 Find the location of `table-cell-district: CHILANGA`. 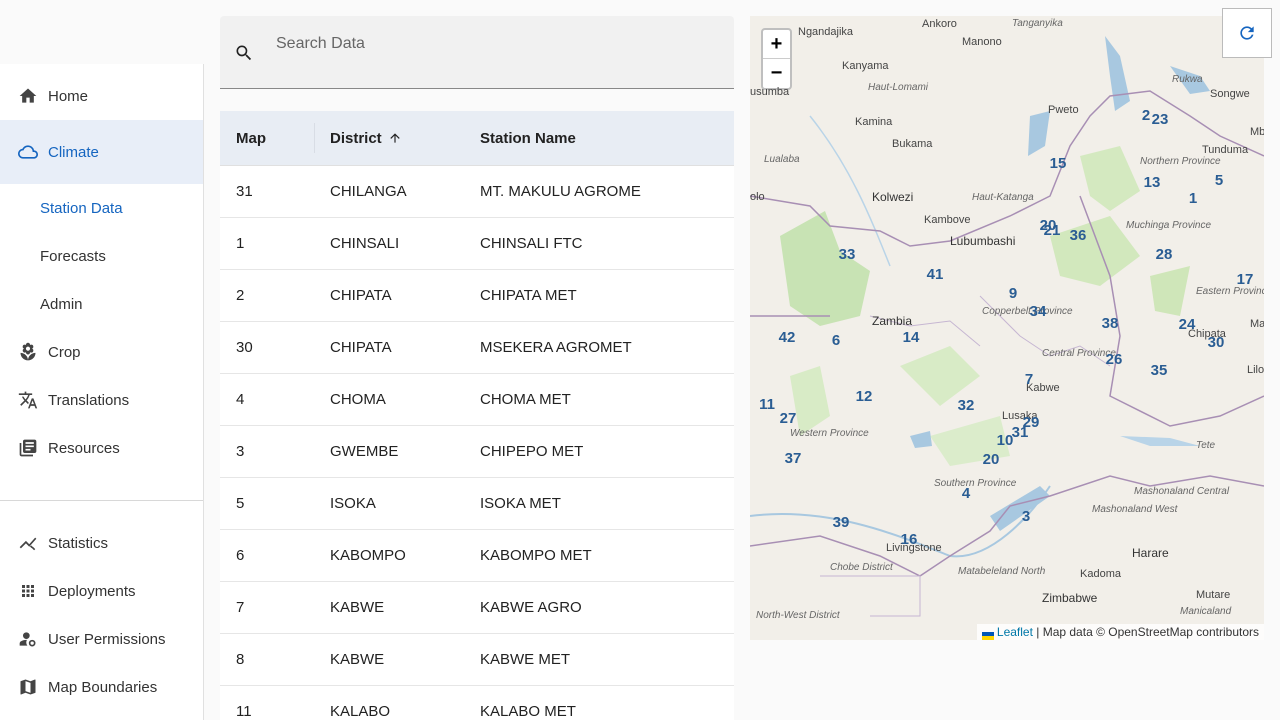

table-cell-district: CHILANGA is located at coordinates (368, 191).